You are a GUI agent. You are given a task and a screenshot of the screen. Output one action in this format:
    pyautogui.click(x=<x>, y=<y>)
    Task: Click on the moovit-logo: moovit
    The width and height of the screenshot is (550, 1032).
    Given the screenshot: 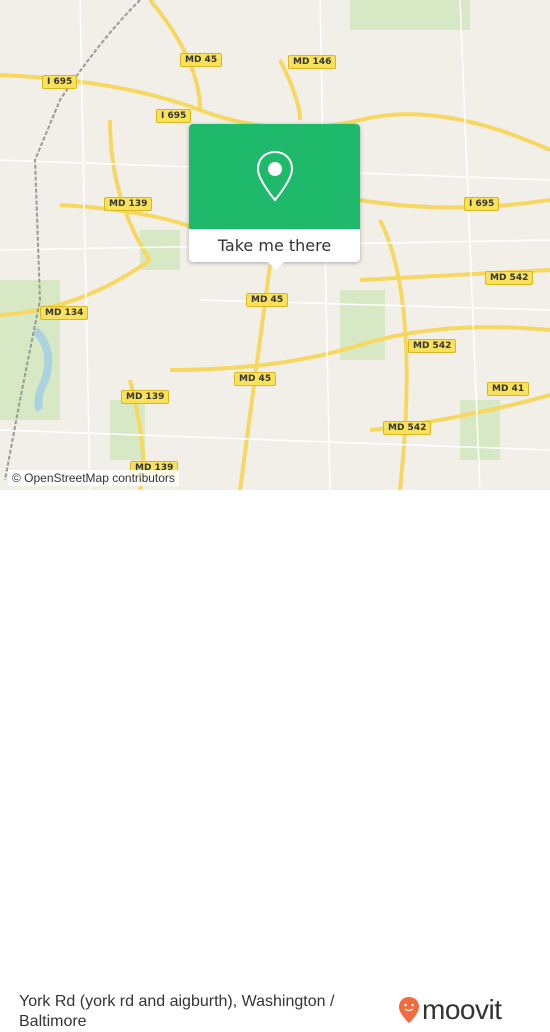 What is the action you would take?
    pyautogui.click(x=450, y=1010)
    